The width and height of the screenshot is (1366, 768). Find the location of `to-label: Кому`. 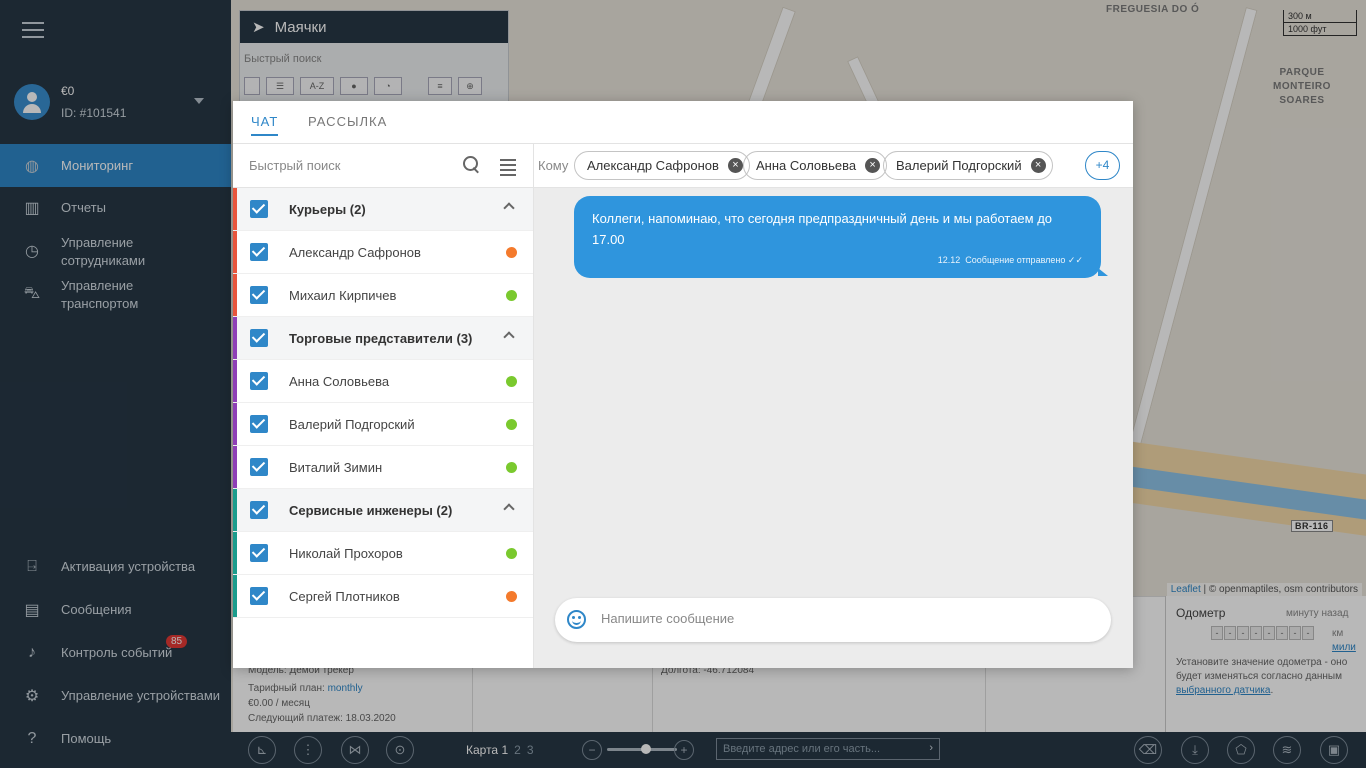

to-label: Кому is located at coordinates (553, 165).